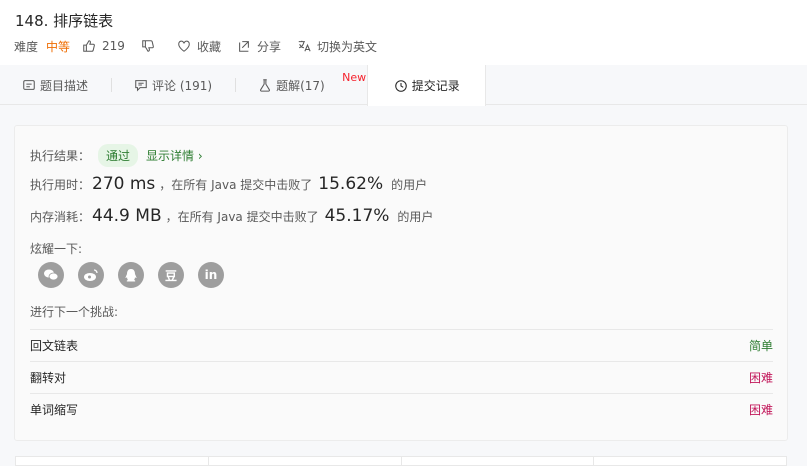  Describe the element at coordinates (211, 275) in the screenshot. I see `linkedin-icon: in` at that location.